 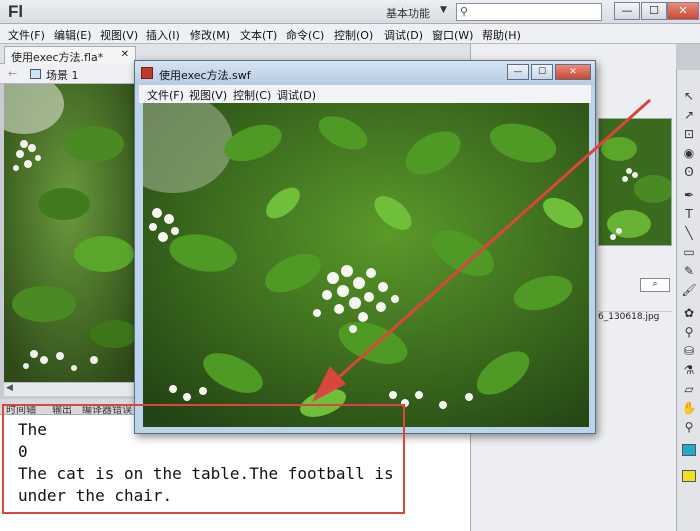 I want to click on paint-bucket-icon: ⛁, so click(x=689, y=351).